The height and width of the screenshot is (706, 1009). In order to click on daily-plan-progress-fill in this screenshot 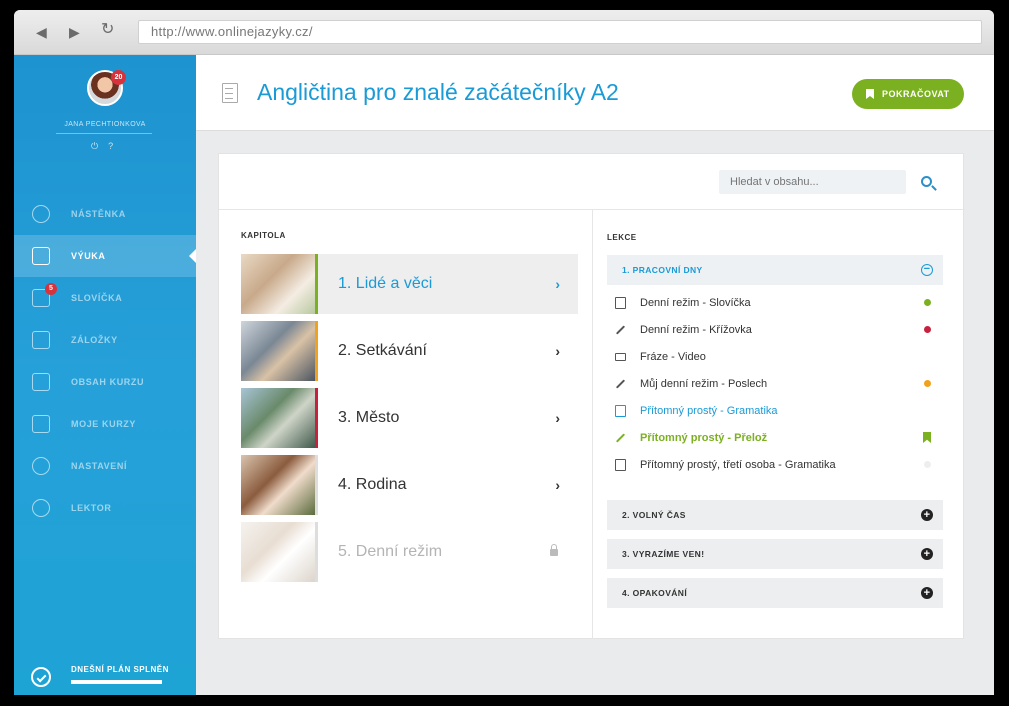, I will do `click(116, 682)`.